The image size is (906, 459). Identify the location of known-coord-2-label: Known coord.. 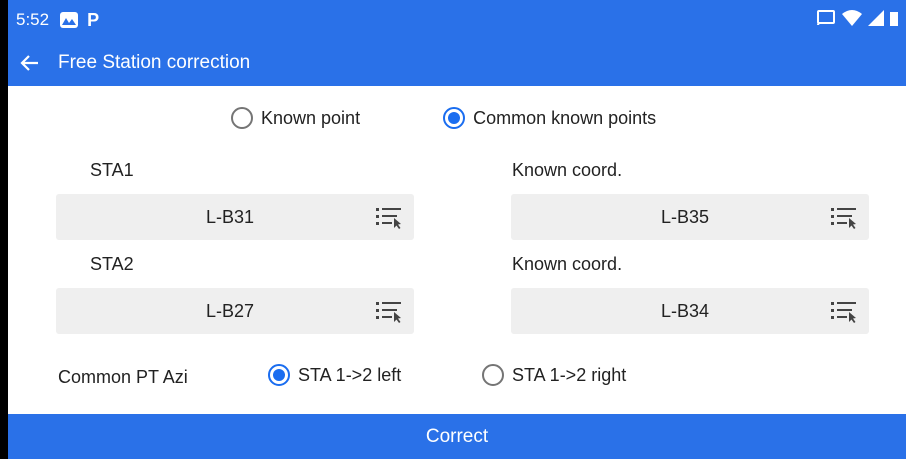
(567, 264).